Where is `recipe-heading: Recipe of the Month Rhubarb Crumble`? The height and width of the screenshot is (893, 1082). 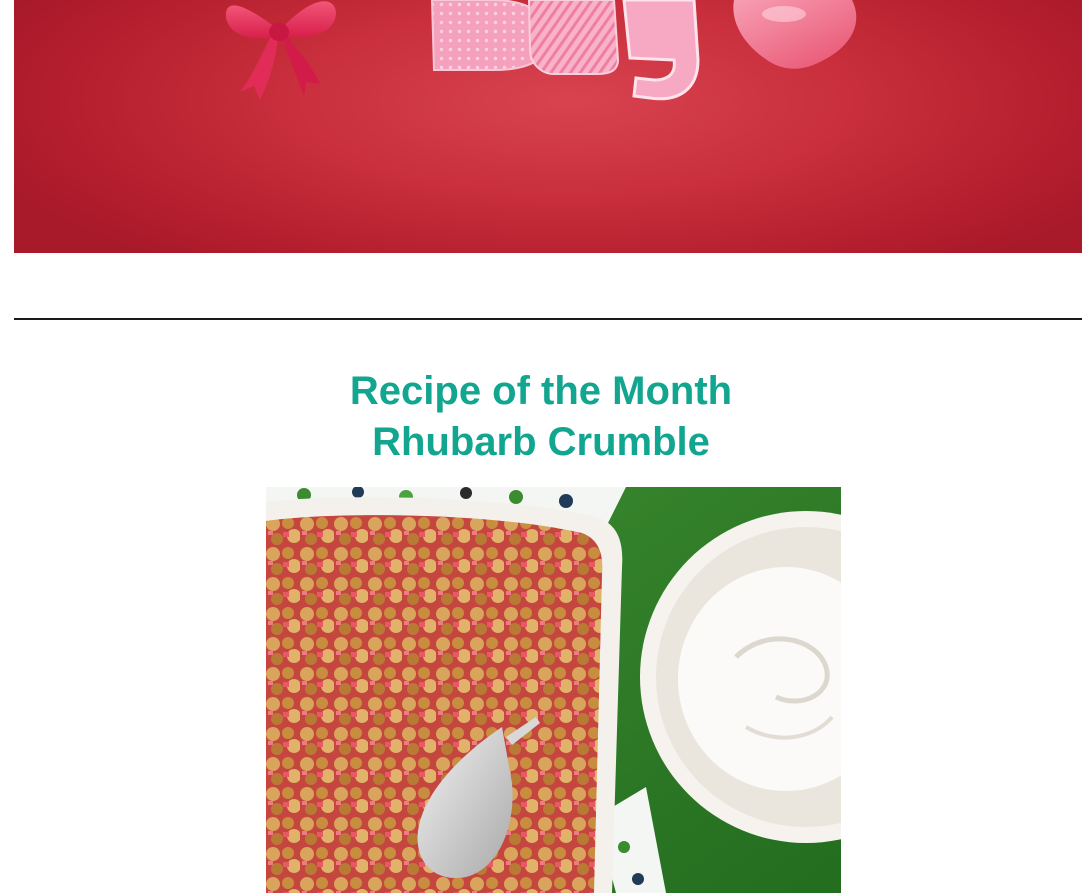
recipe-heading: Recipe of the Month Rhubarb Crumble is located at coordinates (541, 417).